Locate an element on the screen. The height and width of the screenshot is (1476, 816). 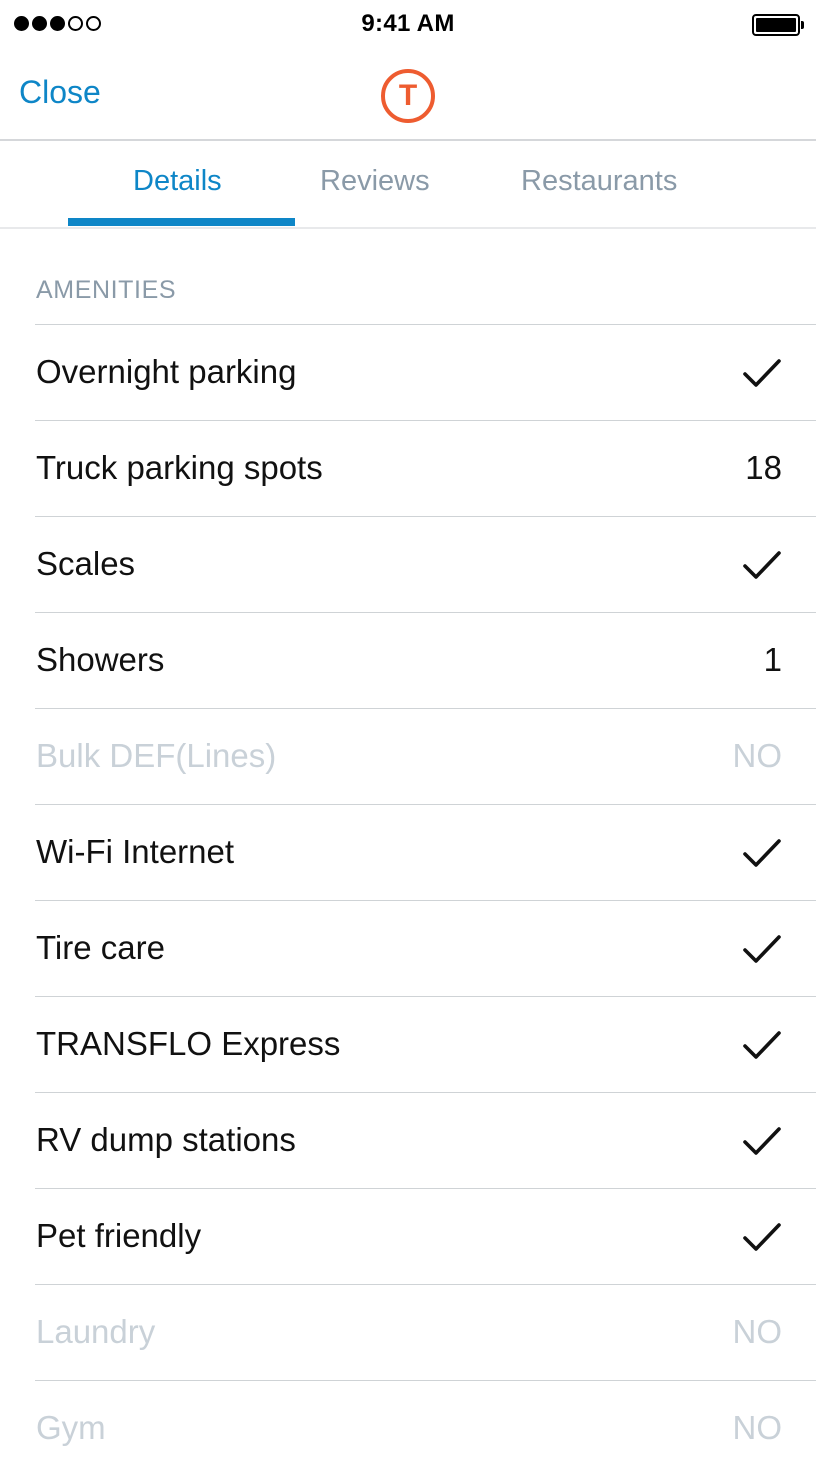
list-item: RV dump stations is located at coordinates (425, 1140).